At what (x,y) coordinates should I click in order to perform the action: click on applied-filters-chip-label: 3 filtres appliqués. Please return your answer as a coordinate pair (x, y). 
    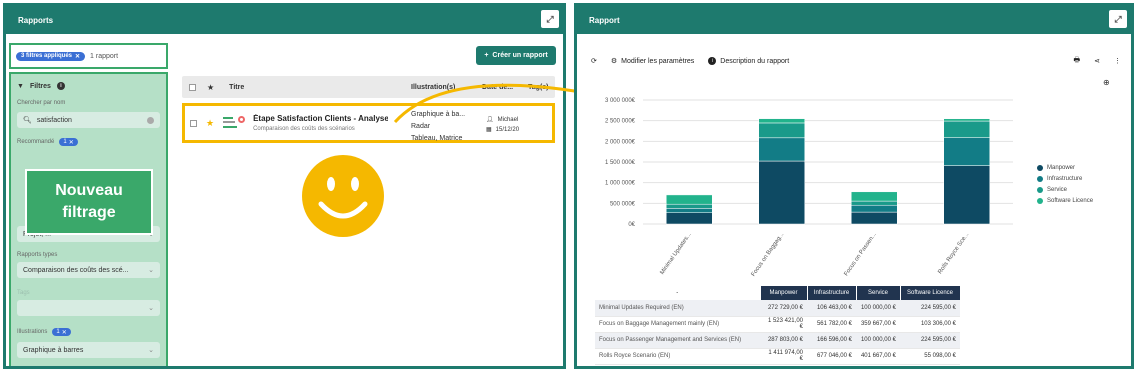
    Looking at the image, I should click on (47, 56).